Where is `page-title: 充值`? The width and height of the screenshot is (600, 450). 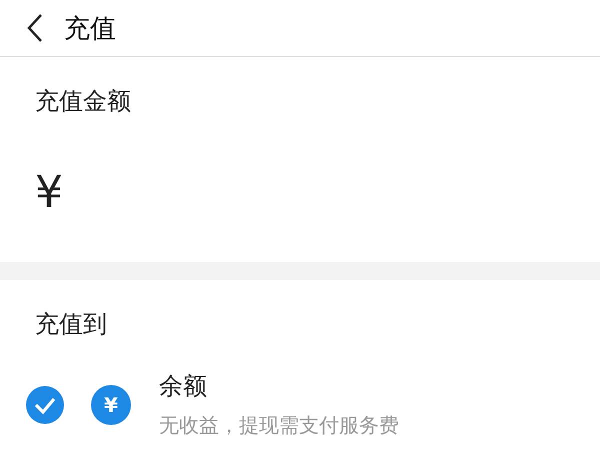
page-title: 充值 is located at coordinates (90, 29).